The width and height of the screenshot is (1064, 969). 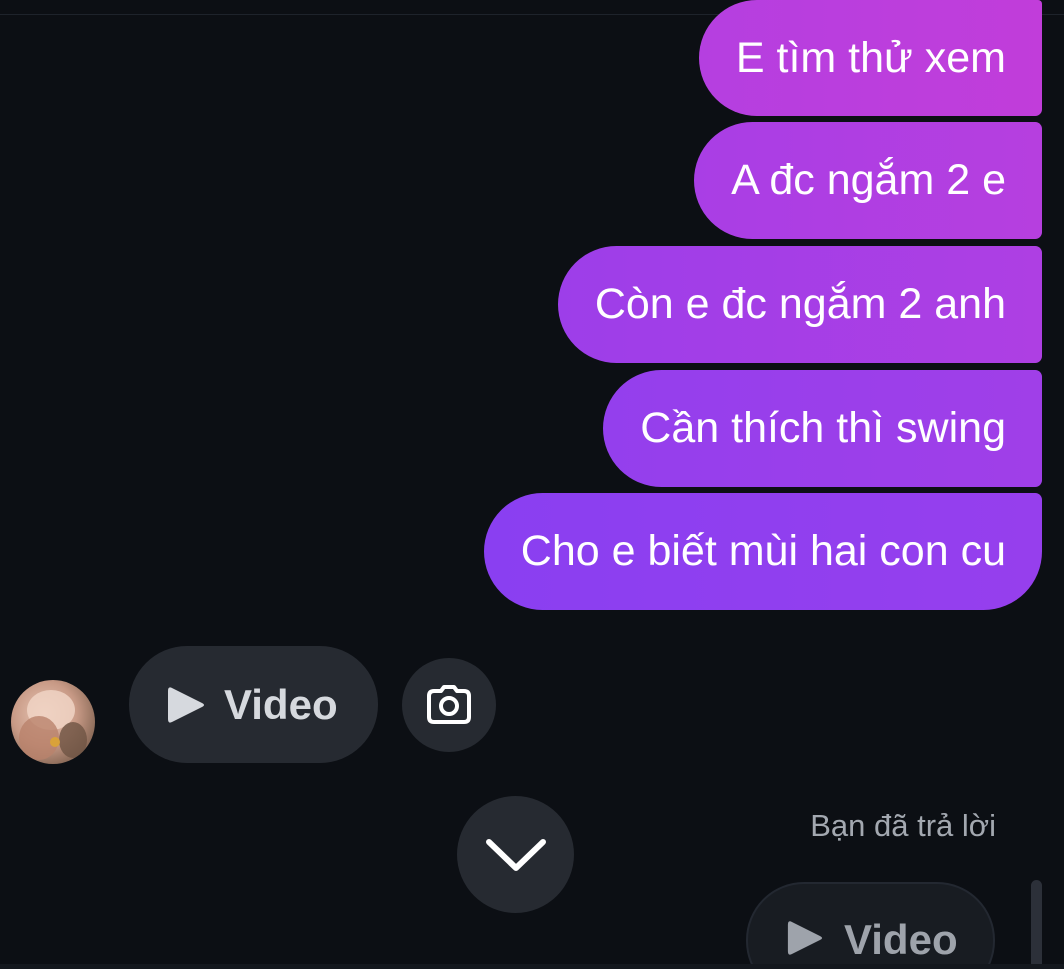 What do you see at coordinates (870, 58) in the screenshot?
I see `message-bubble-sent: E tìm thử xem` at bounding box center [870, 58].